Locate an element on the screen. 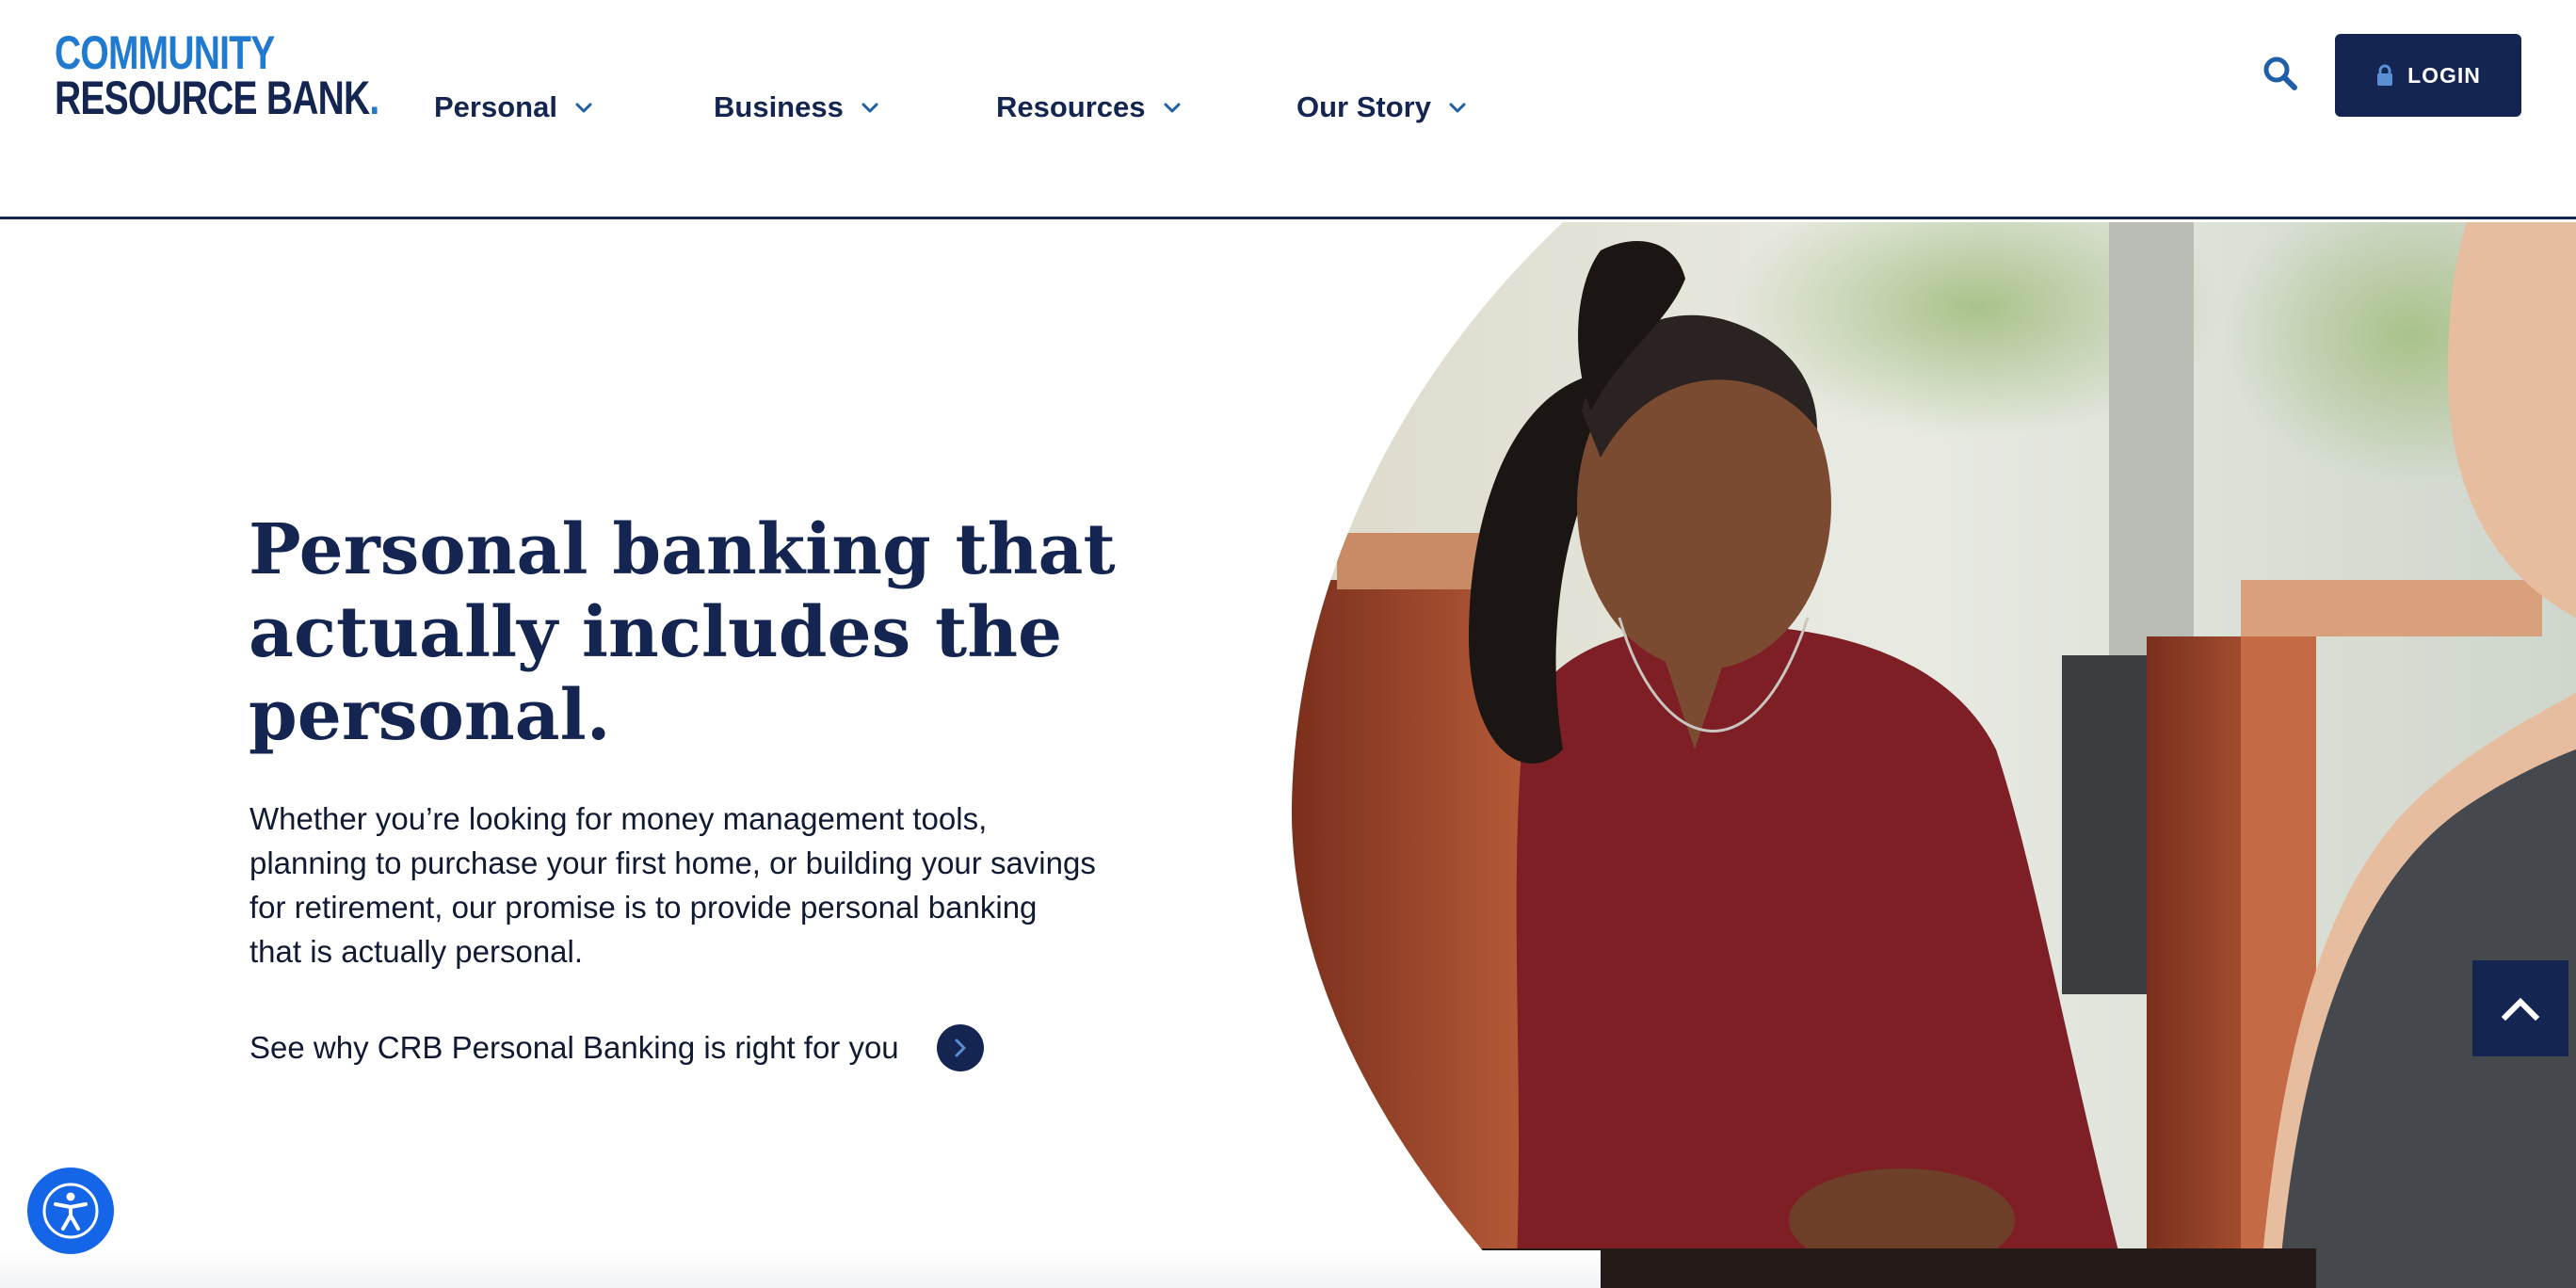  search-icon is located at coordinates (2280, 73).